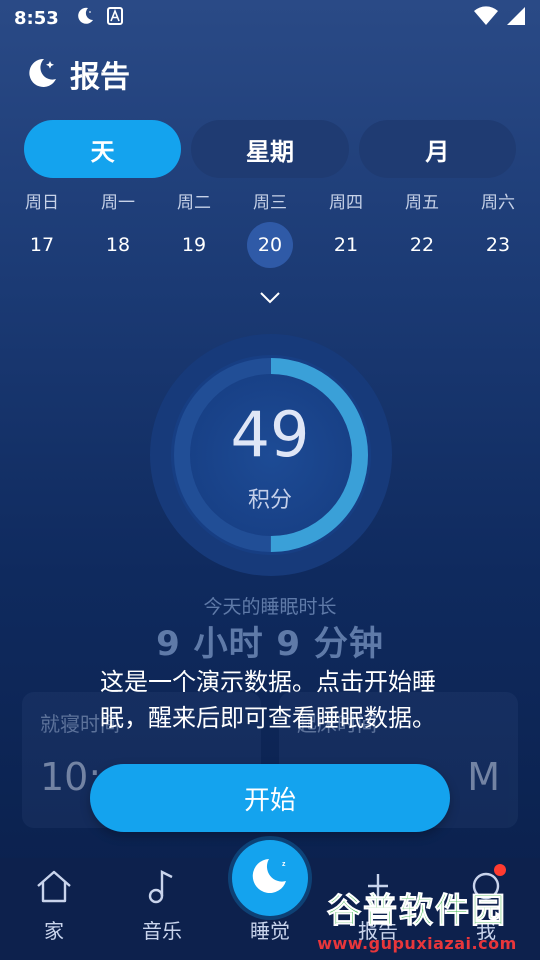 Image resolution: width=540 pixels, height=960 pixels. Describe the element at coordinates (270, 300) in the screenshot. I see `chevron-down-icon` at that location.